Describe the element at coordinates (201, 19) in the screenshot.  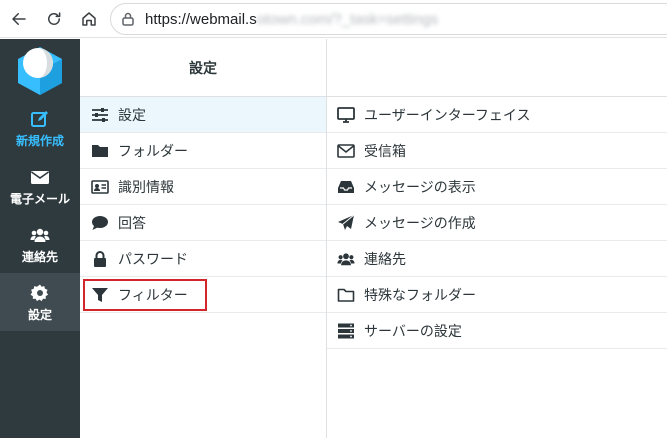
I see `url-text: https://webmail.s` at that location.